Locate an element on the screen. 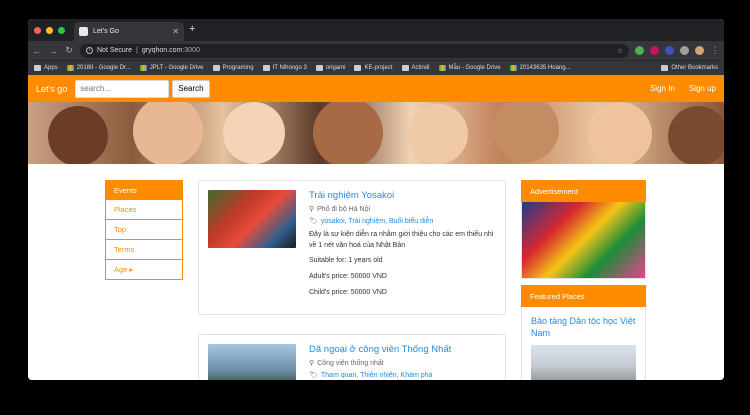  featured-places-header: Featured Places is located at coordinates (583, 296).